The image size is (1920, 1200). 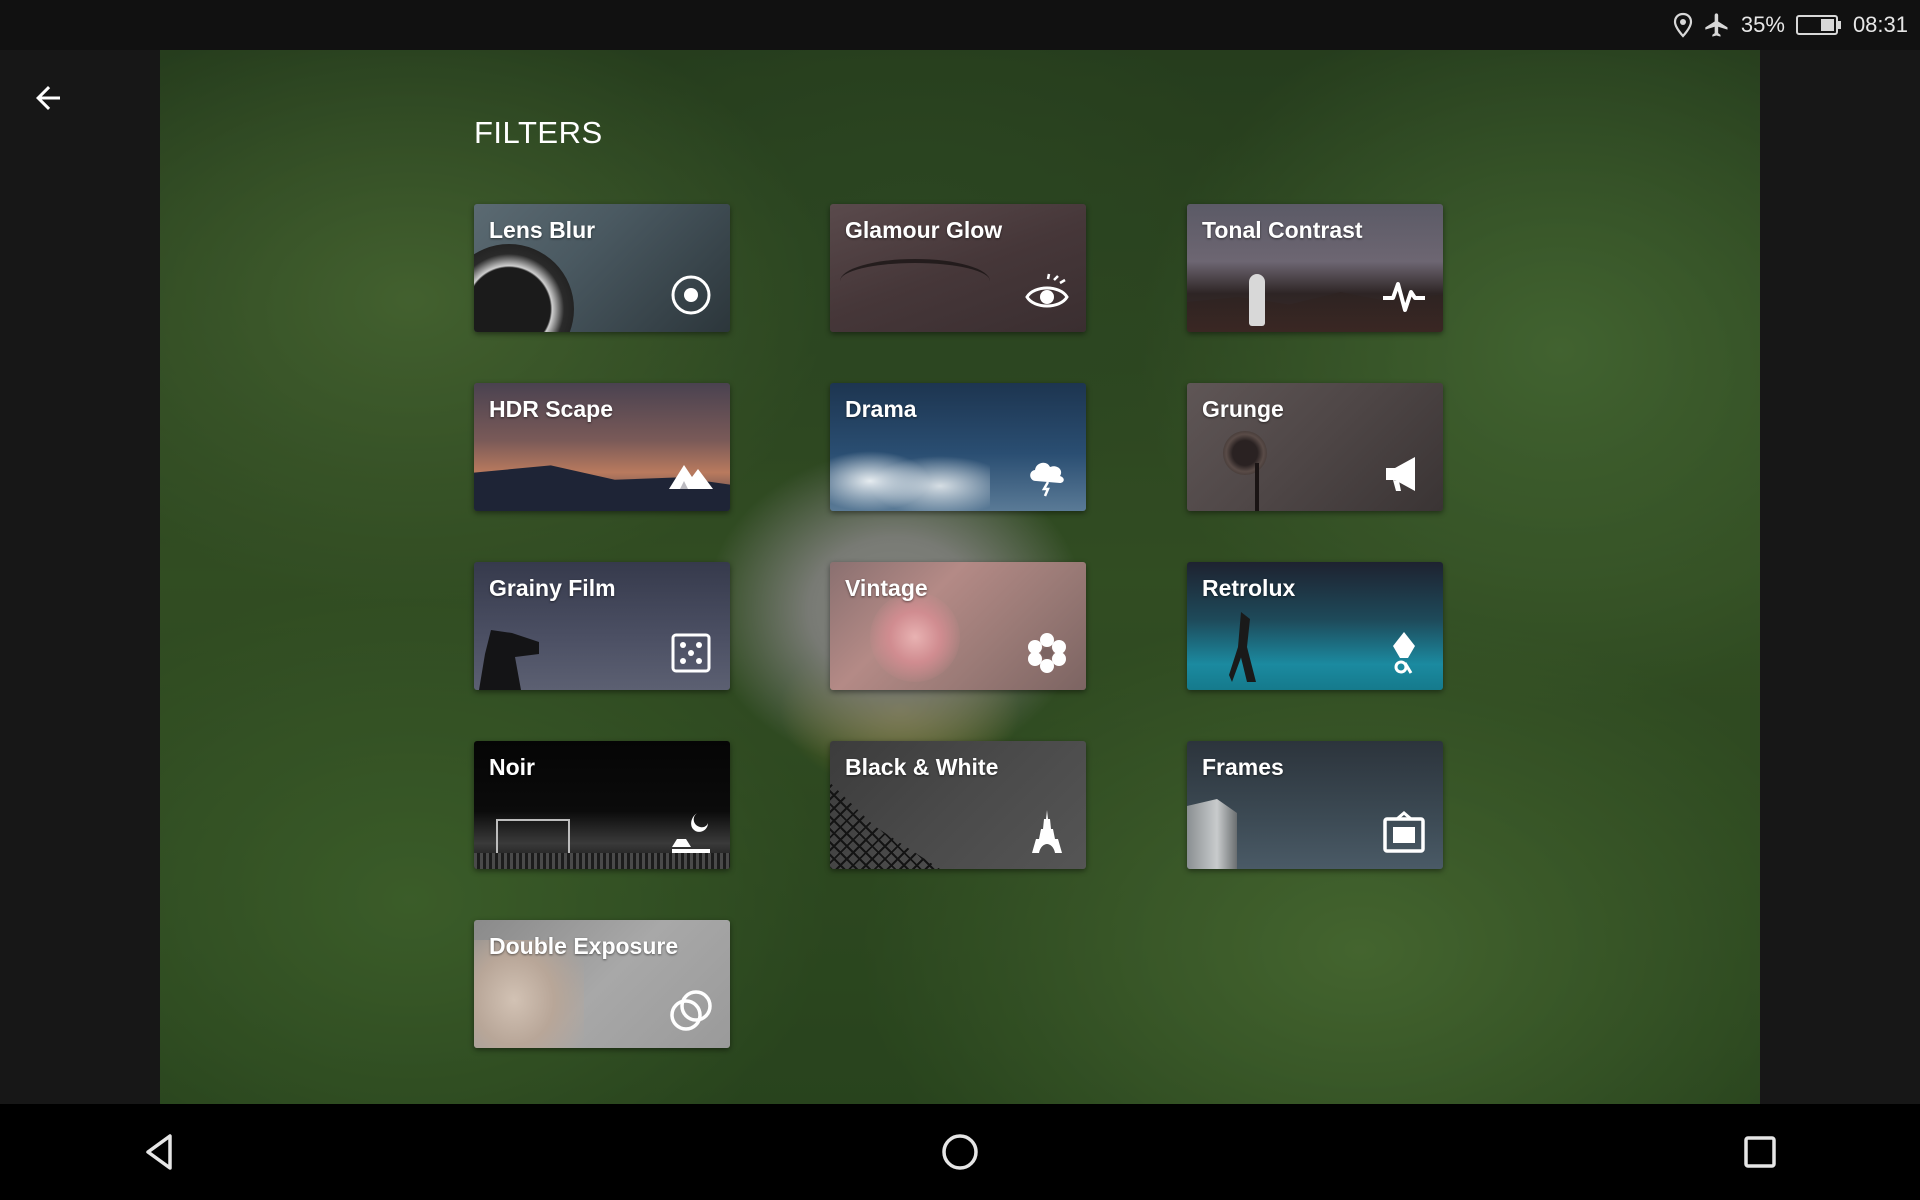 I want to click on blossom-graphic, so click(x=915, y=637).